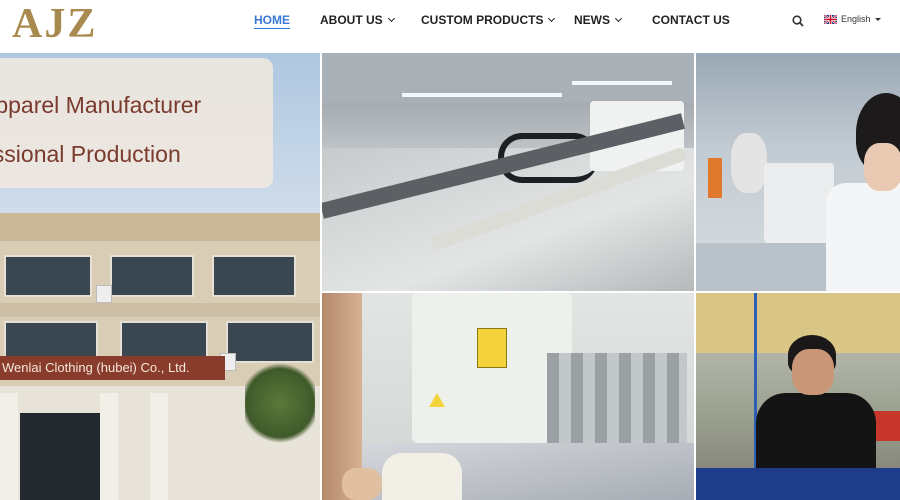 The width and height of the screenshot is (900, 500). What do you see at coordinates (798, 396) in the screenshot?
I see `tailor-worker-image` at bounding box center [798, 396].